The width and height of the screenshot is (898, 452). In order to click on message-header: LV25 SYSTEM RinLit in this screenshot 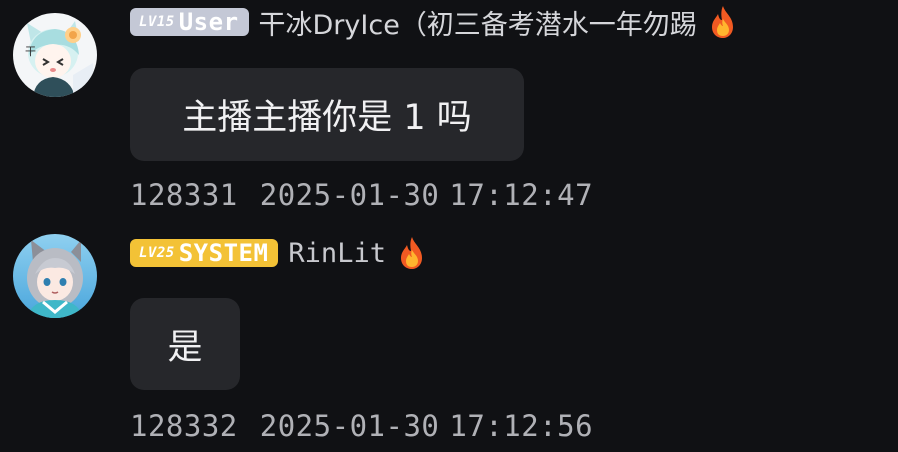, I will do `click(278, 253)`.